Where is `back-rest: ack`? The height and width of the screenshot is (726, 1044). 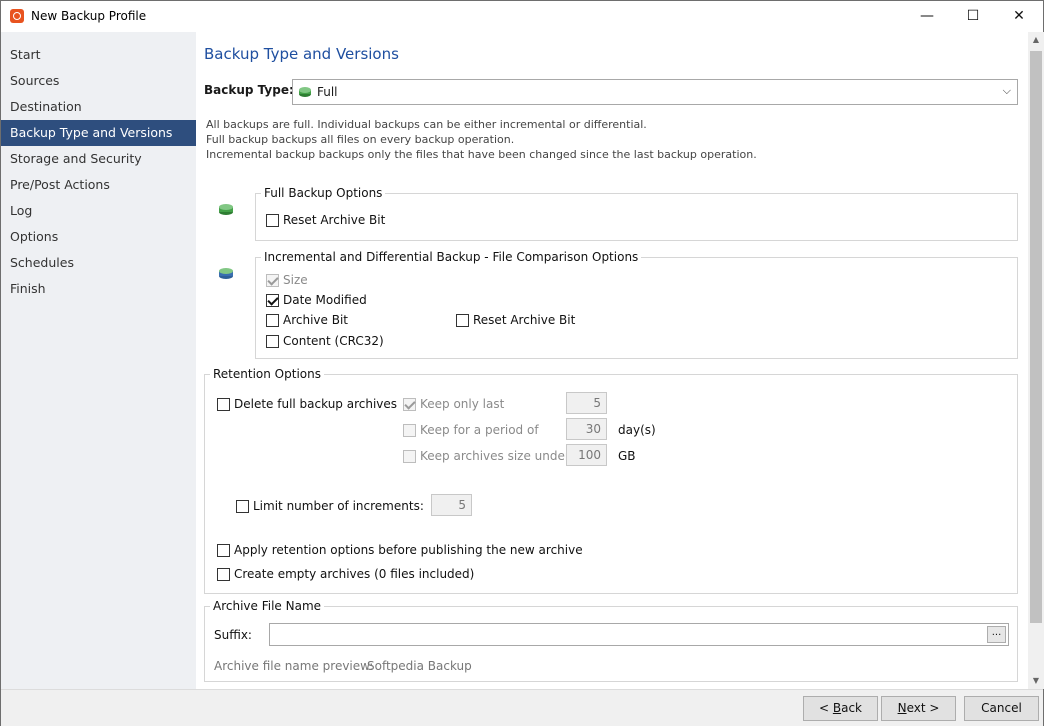
back-rest: ack is located at coordinates (851, 708).